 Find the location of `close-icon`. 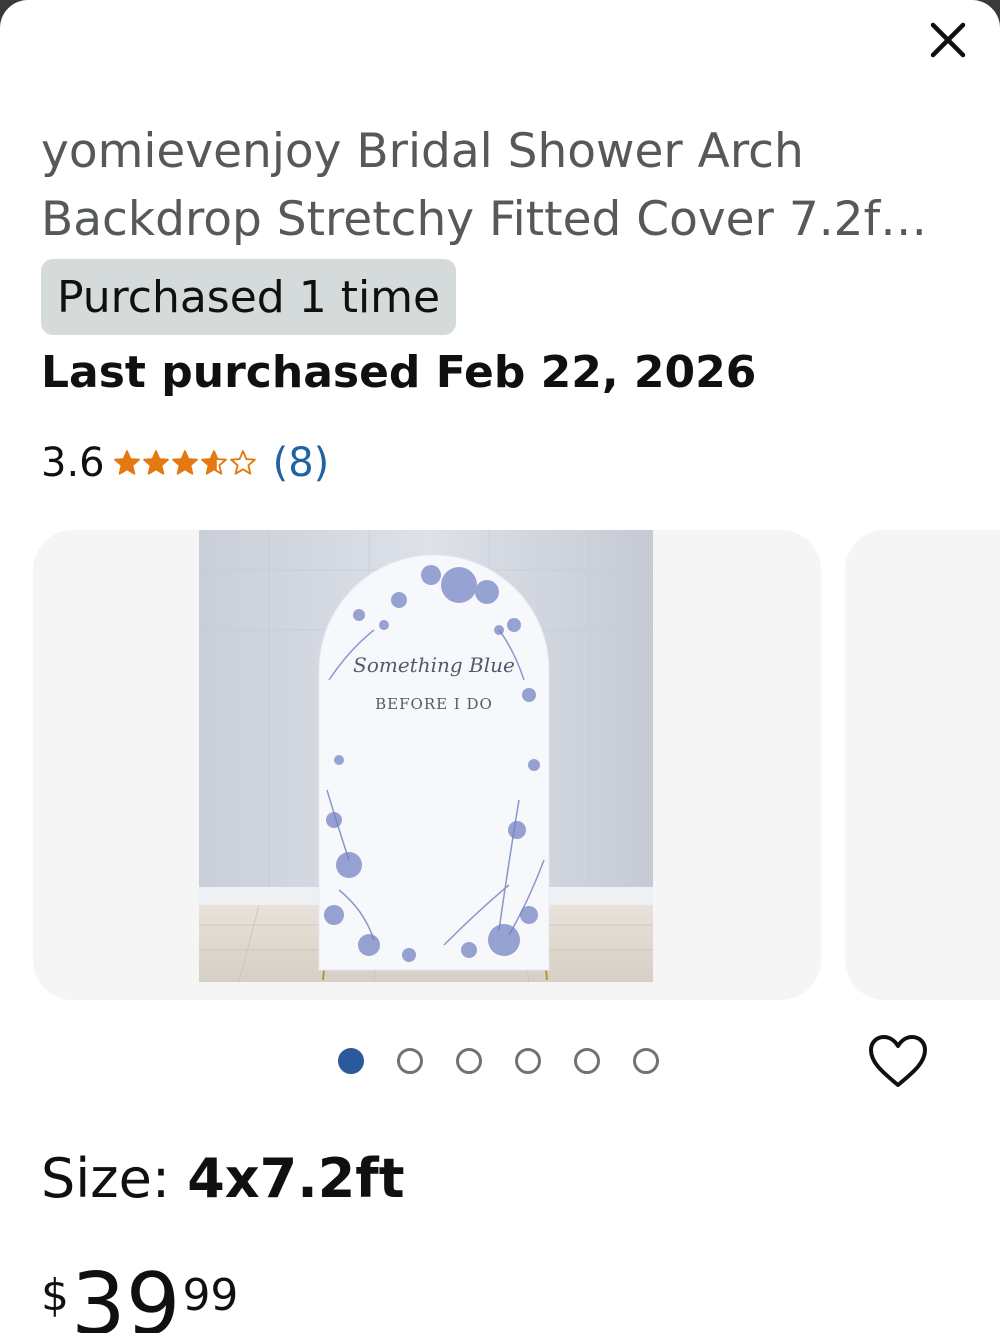

close-icon is located at coordinates (948, 40).